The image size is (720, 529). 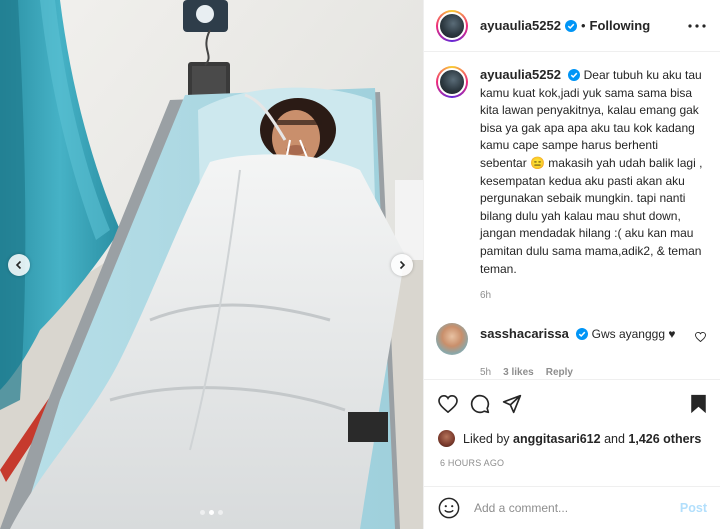 I want to click on comment-age: 5h, so click(x=485, y=372).